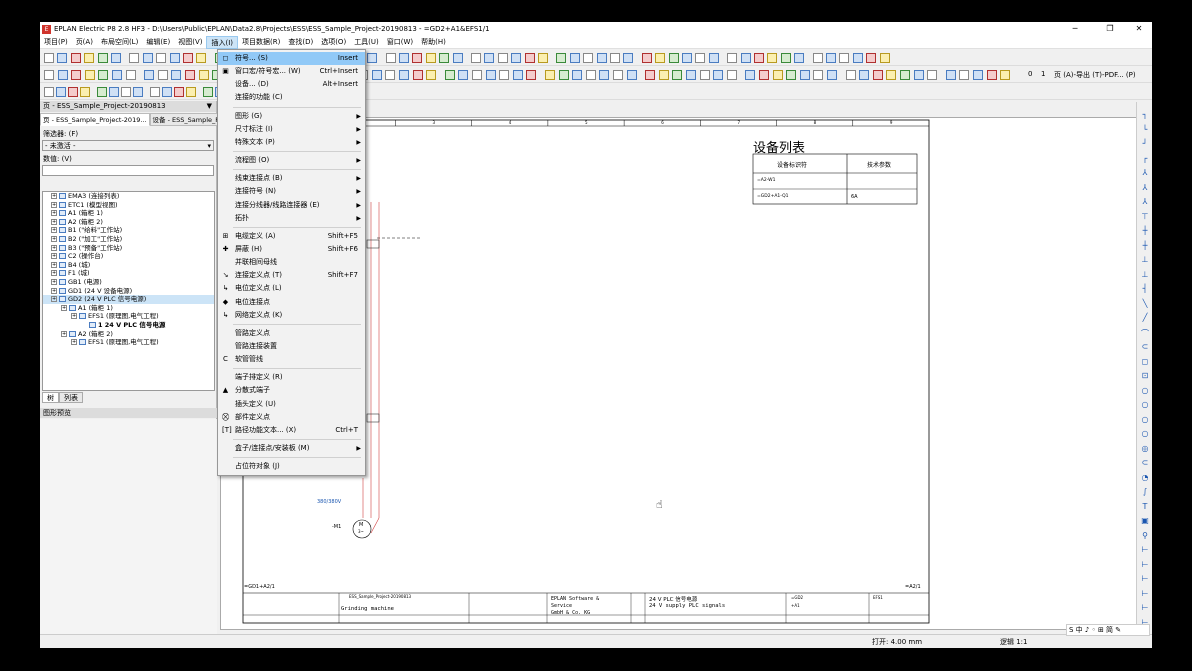 The width and height of the screenshot is (1192, 671). I want to click on insert-menu-item: [T] 路径功能文本... (X) Ctrl+T, so click(291, 430).